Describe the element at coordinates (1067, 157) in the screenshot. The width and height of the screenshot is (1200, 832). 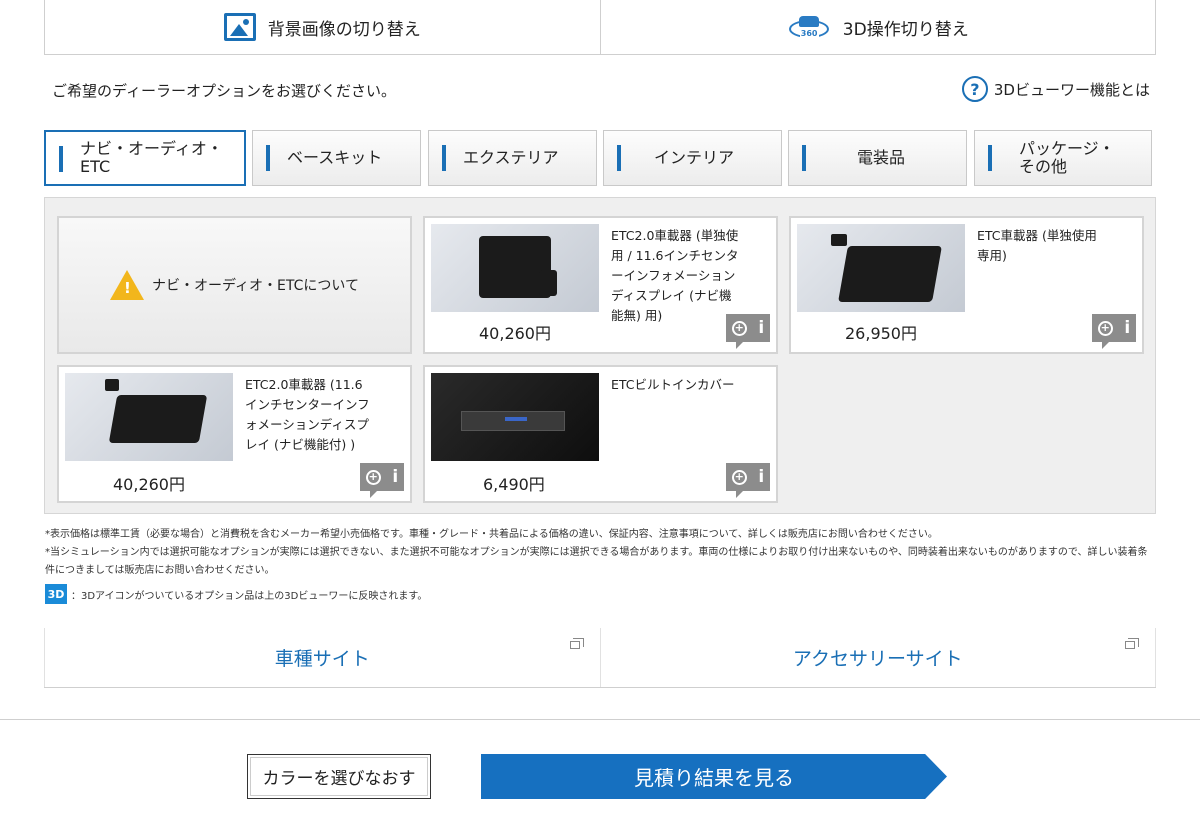
I see `tab-label: パッケージ・その他` at that location.